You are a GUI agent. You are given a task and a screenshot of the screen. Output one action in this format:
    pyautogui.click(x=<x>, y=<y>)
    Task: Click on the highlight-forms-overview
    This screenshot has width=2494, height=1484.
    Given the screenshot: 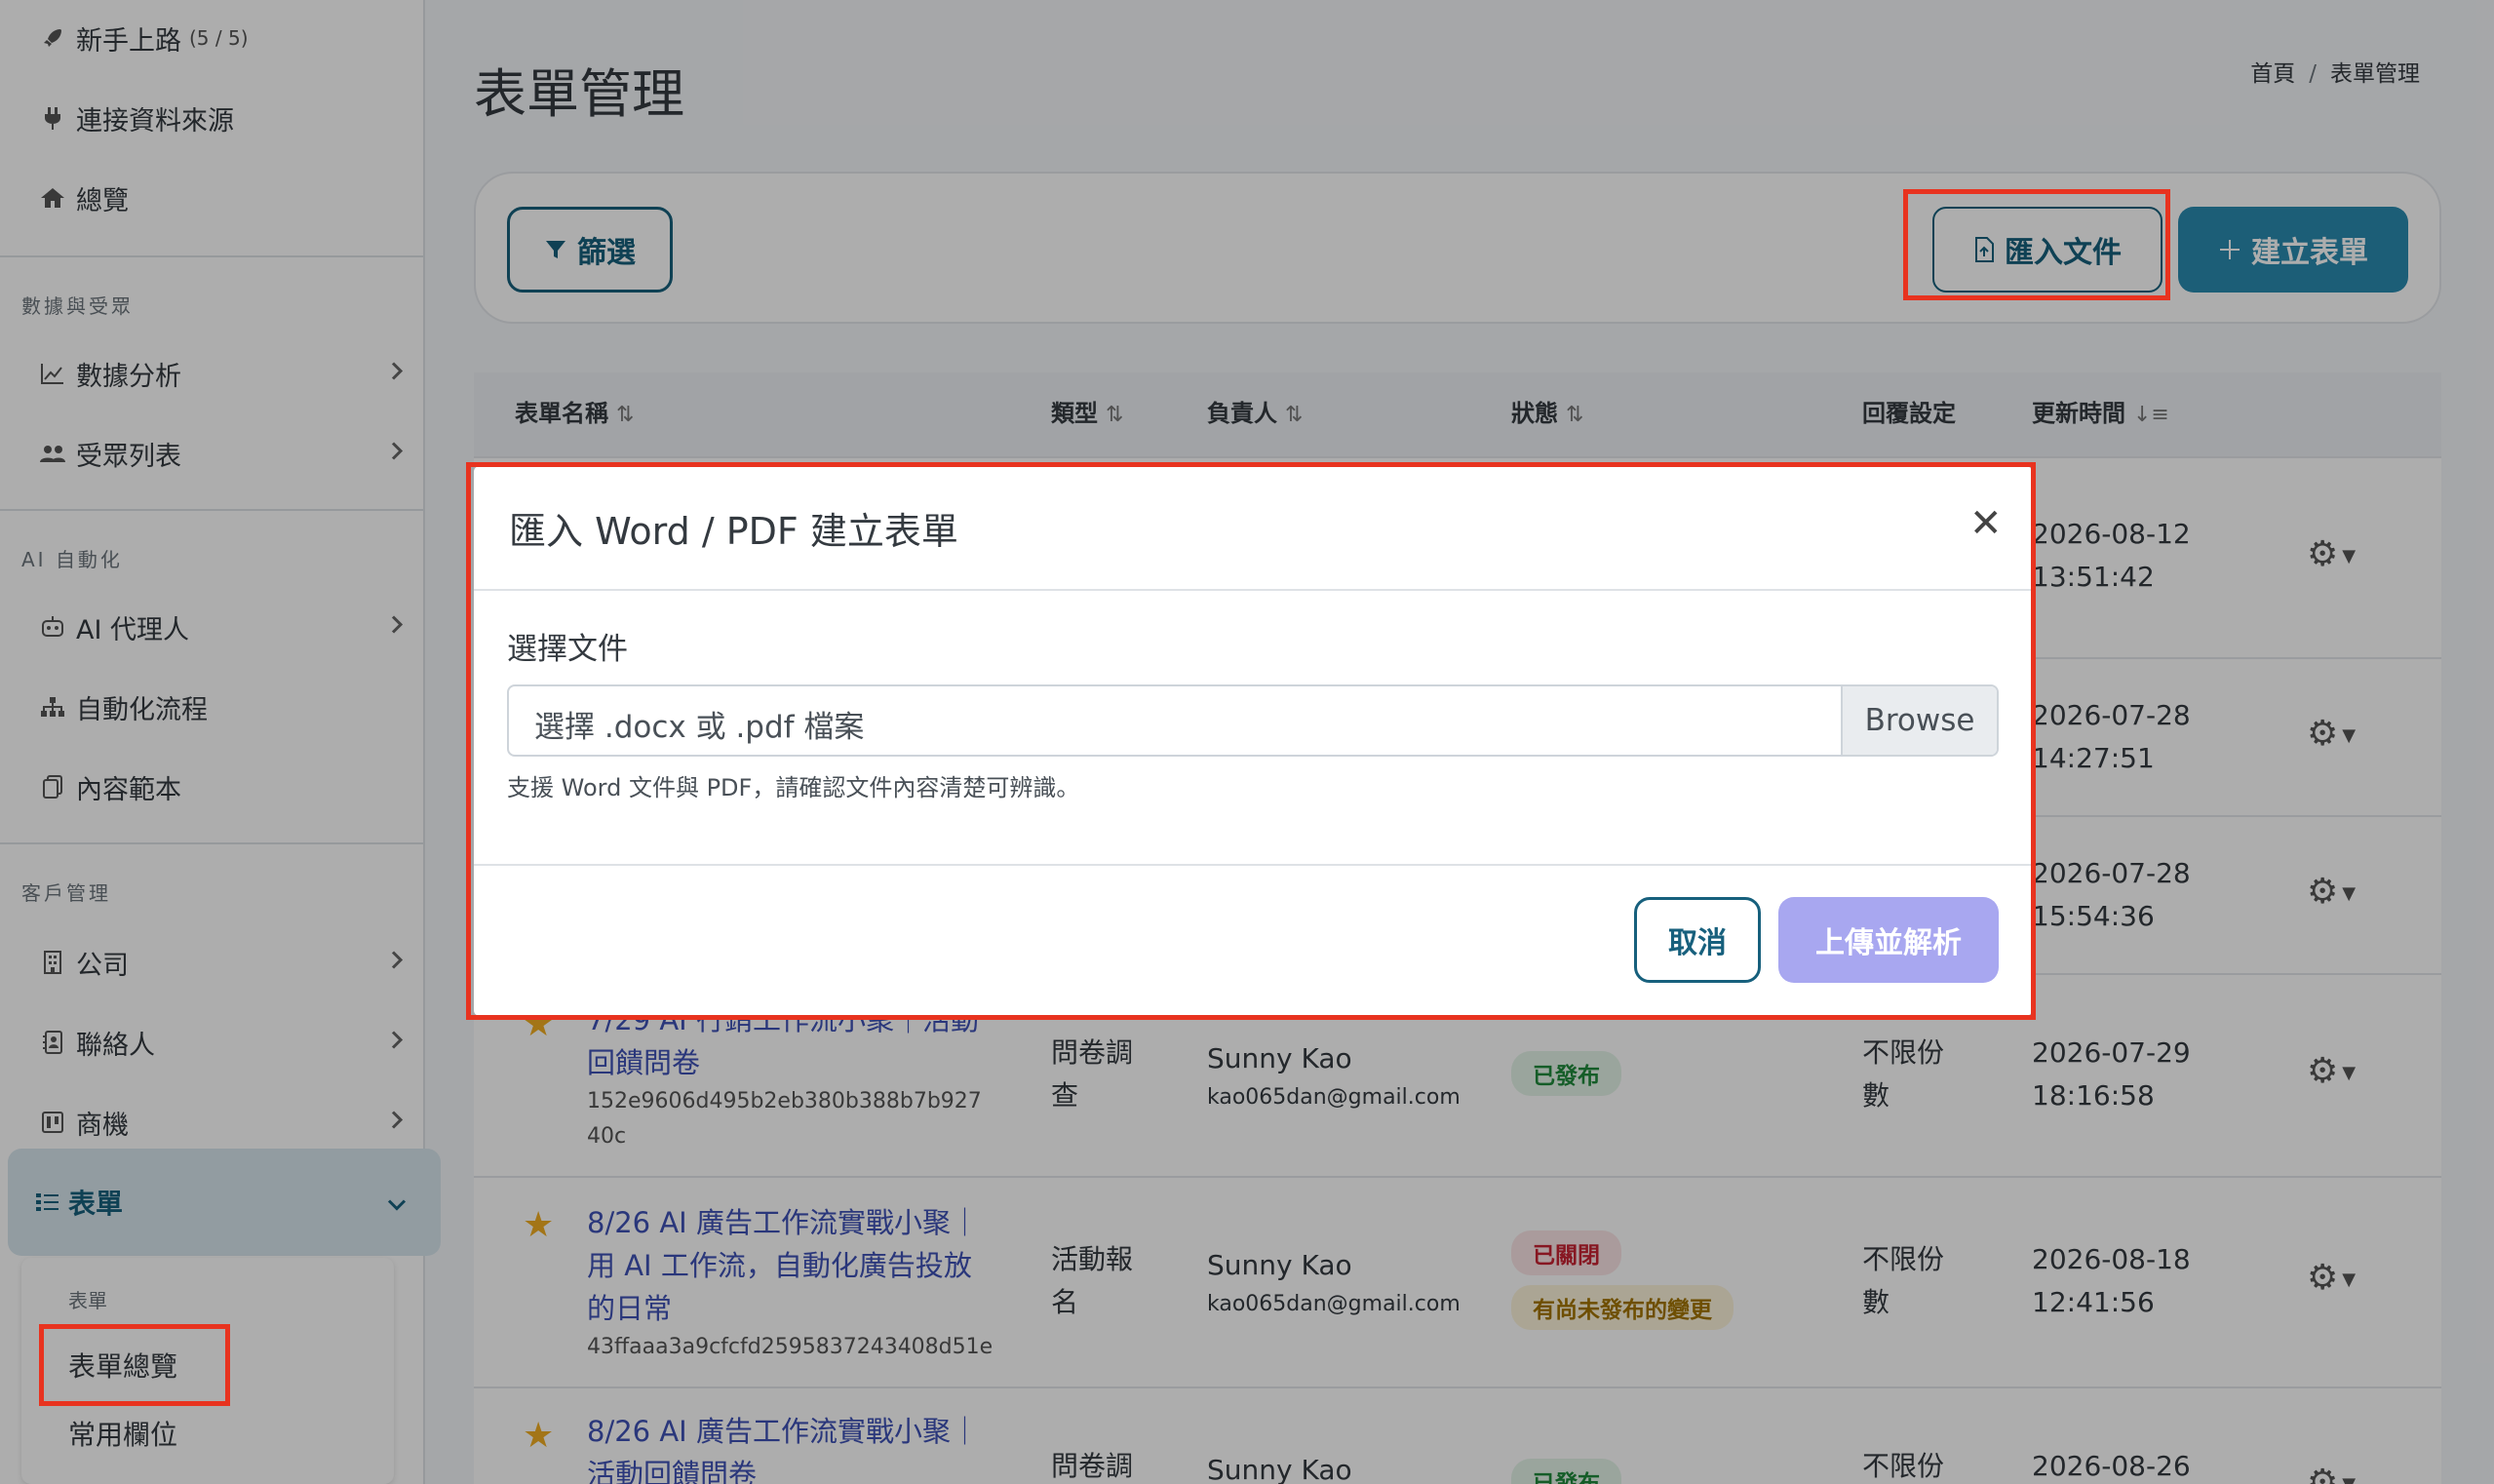 What is the action you would take?
    pyautogui.click(x=134, y=1365)
    